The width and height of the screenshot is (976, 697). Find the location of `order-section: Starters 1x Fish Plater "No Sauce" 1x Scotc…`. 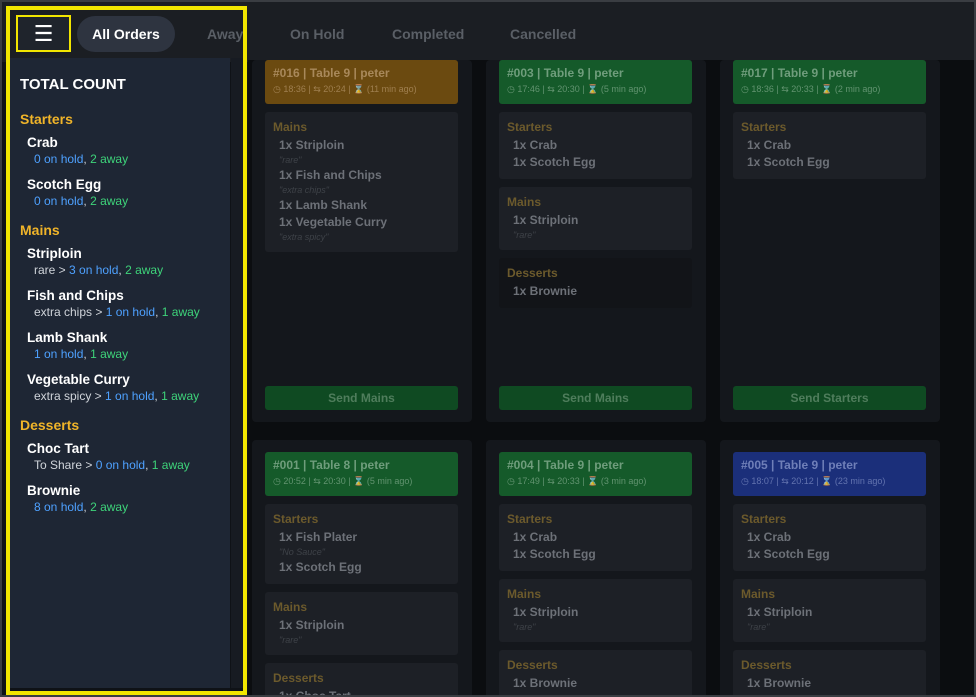

order-section: Starters 1x Fish Plater "No Sauce" 1x Scotc… is located at coordinates (361, 544).